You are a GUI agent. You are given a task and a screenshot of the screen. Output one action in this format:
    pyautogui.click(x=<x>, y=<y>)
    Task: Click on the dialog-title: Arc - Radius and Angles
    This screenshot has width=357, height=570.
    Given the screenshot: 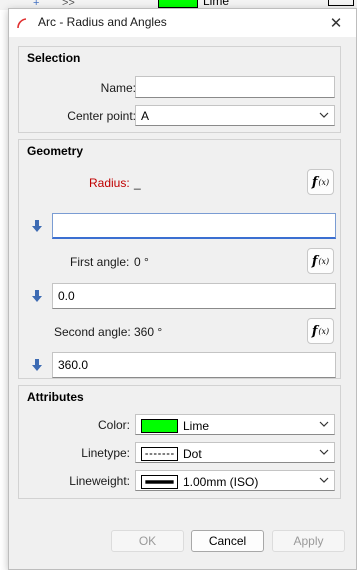 What is the action you would take?
    pyautogui.click(x=102, y=22)
    